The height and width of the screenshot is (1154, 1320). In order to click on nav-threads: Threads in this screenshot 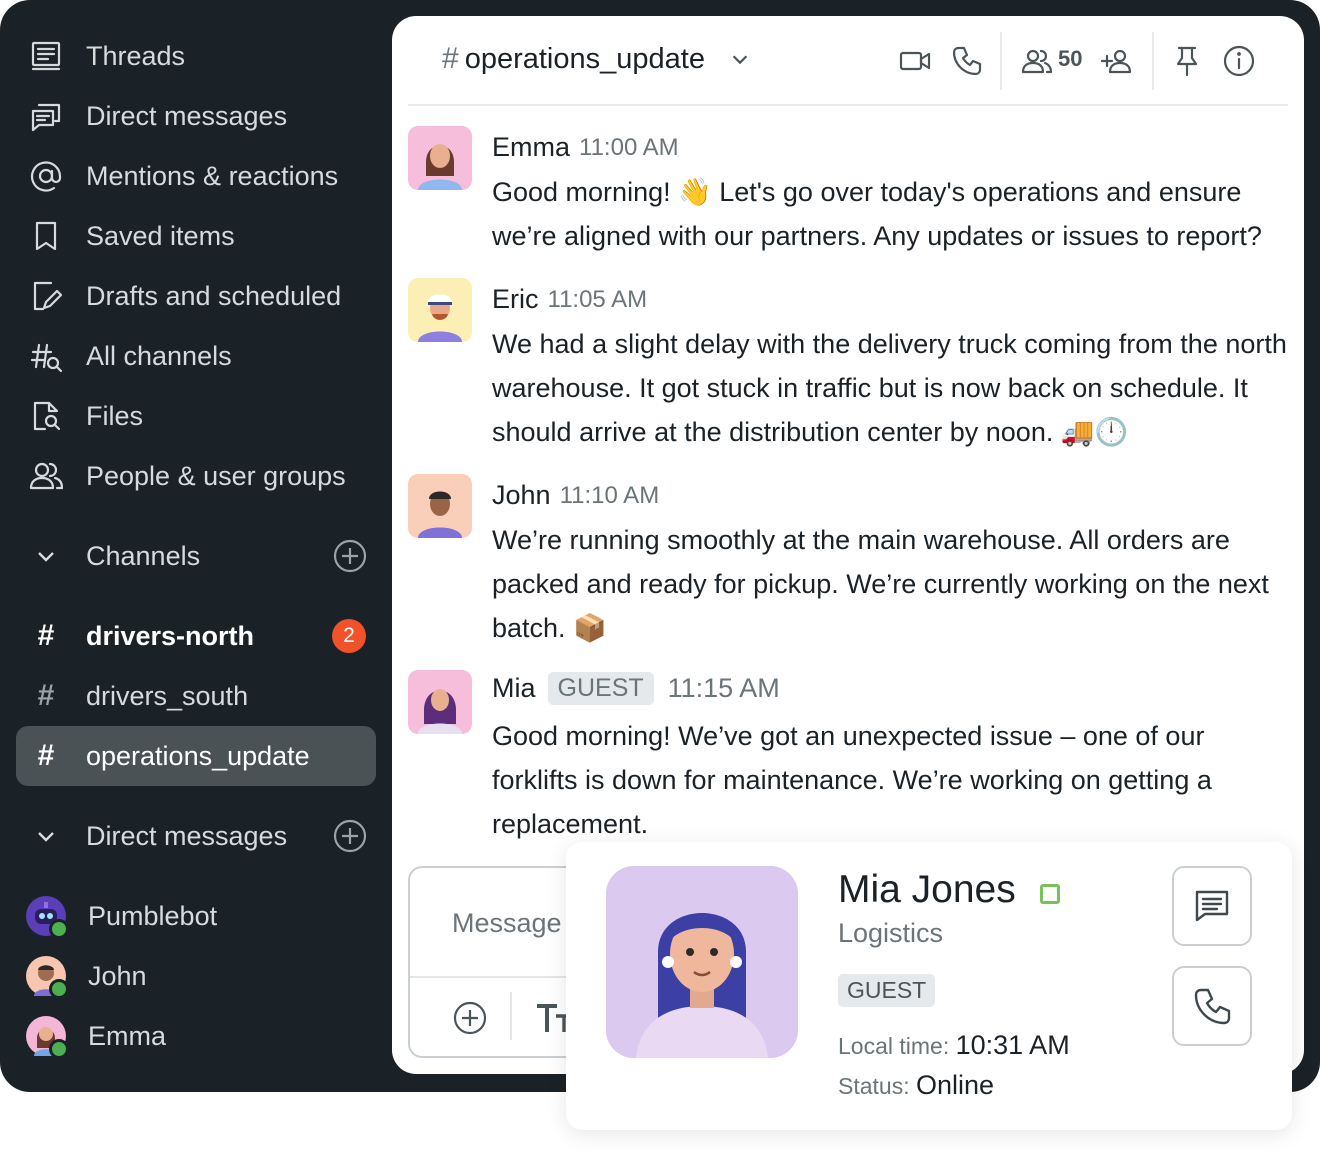, I will do `click(106, 56)`.